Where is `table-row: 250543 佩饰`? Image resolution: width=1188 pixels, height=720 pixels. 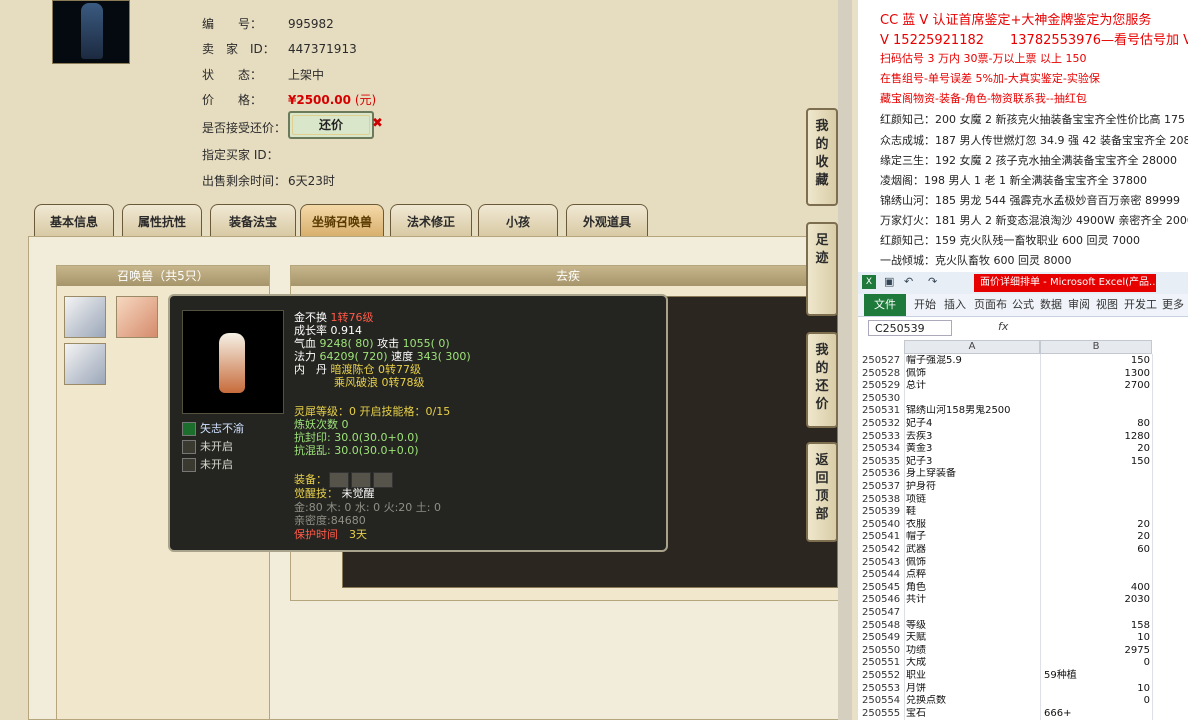
table-row: 250543 佩饰 is located at coordinates (1023, 563).